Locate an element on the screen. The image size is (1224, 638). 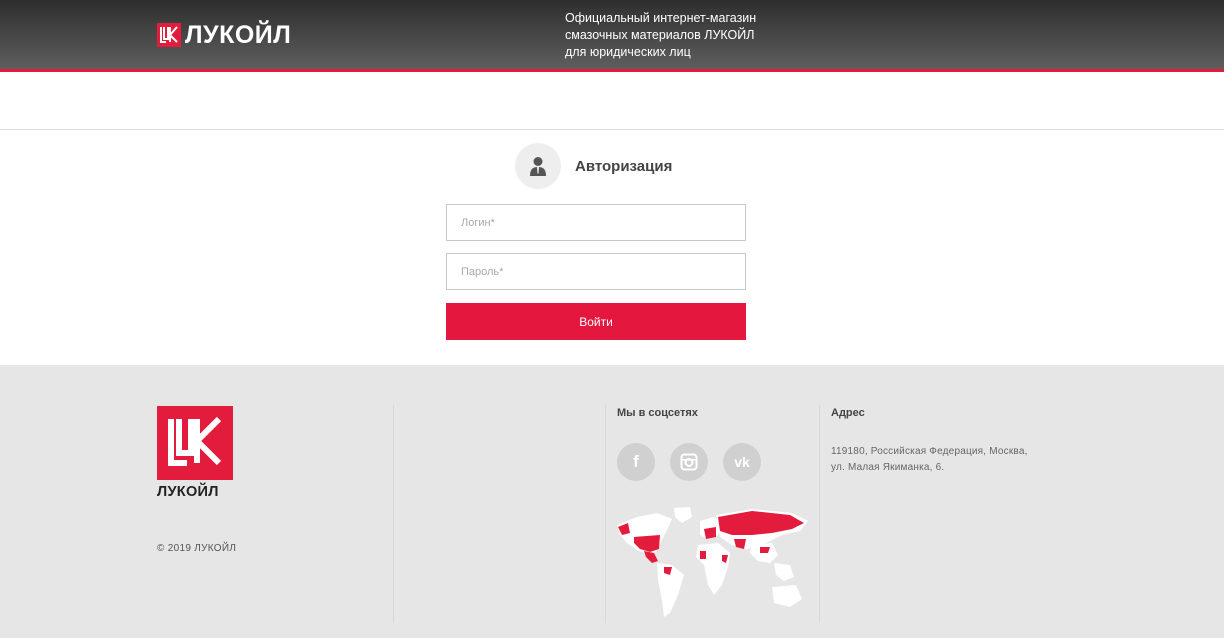
world-map-icon is located at coordinates (712, 562).